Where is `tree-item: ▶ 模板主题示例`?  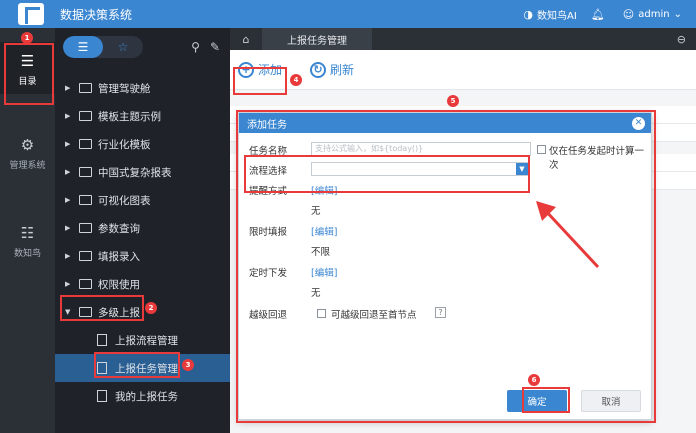 tree-item: ▶ 模板主题示例 is located at coordinates (142, 116).